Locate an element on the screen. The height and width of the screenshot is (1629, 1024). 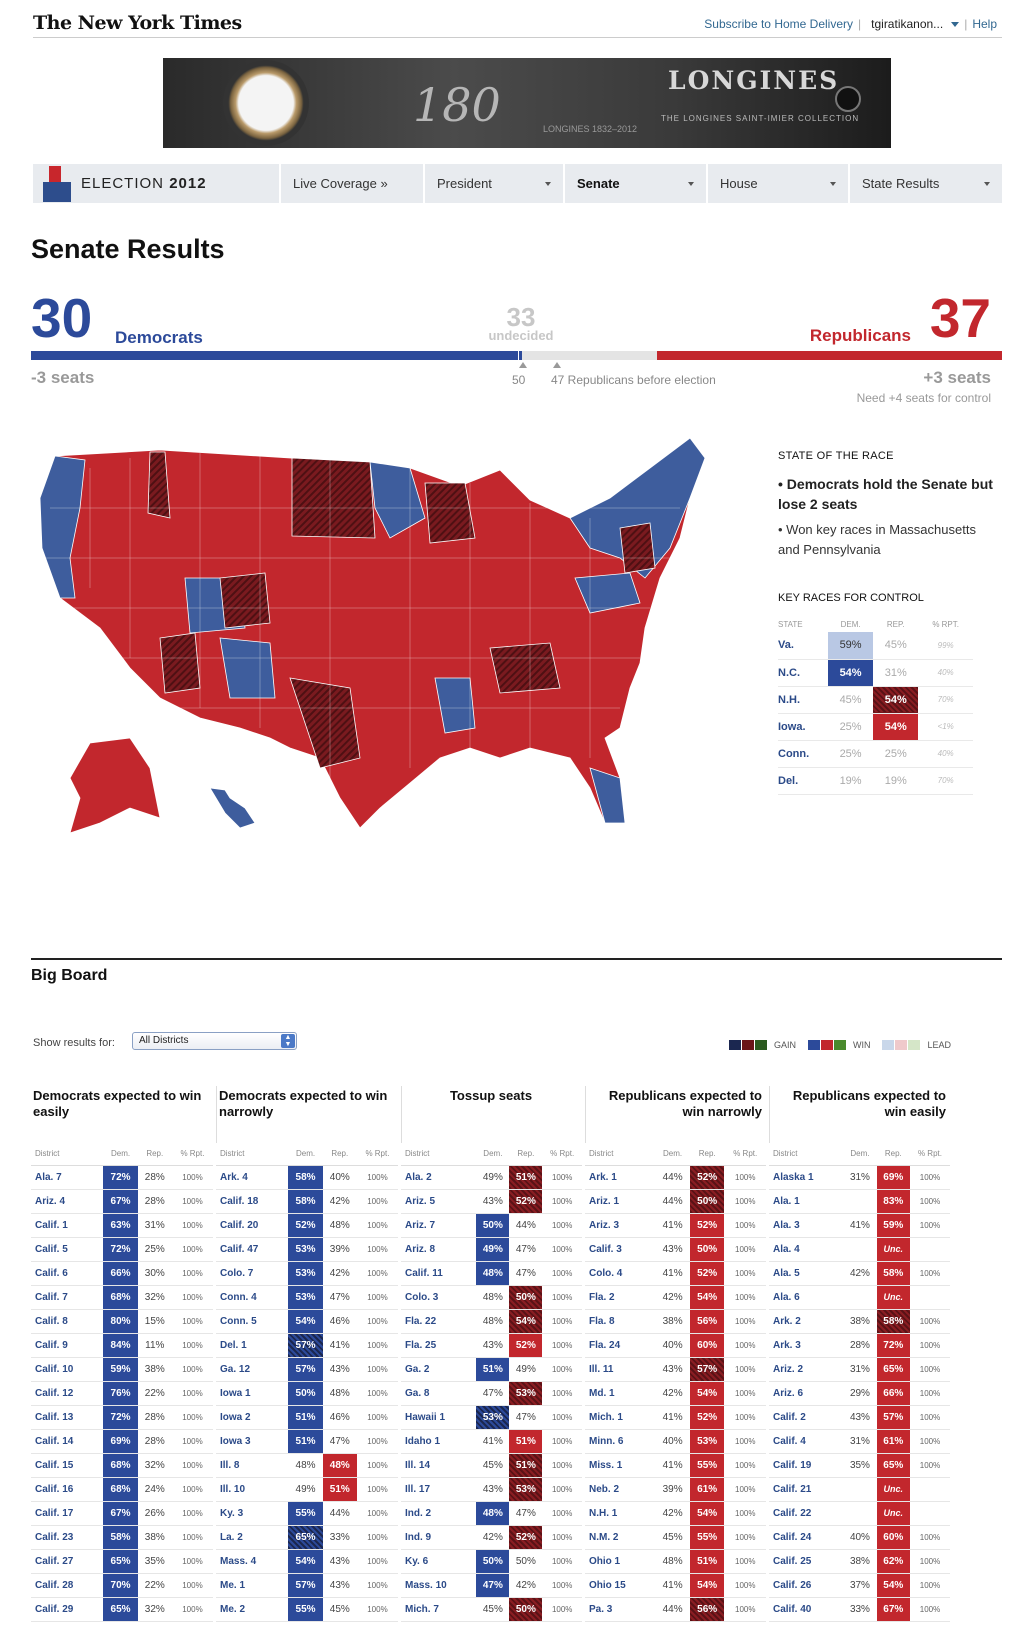
district-name: Ala. 4 is located at coordinates (806, 1249).